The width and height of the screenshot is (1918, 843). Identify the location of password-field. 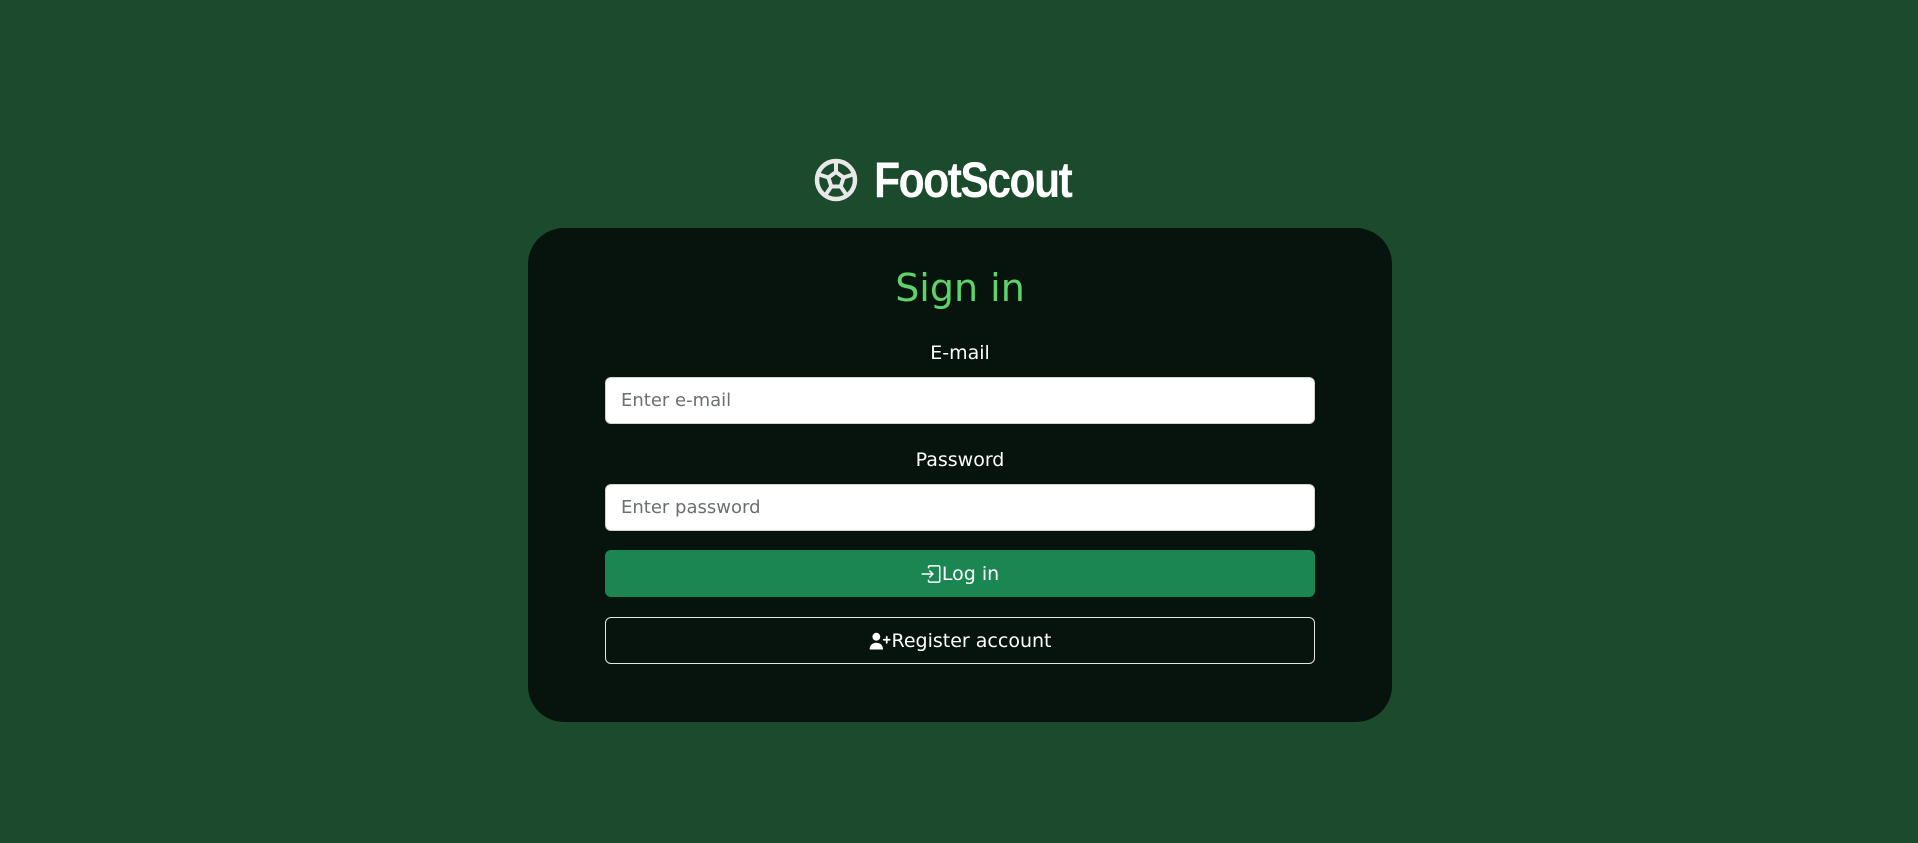
(960, 507).